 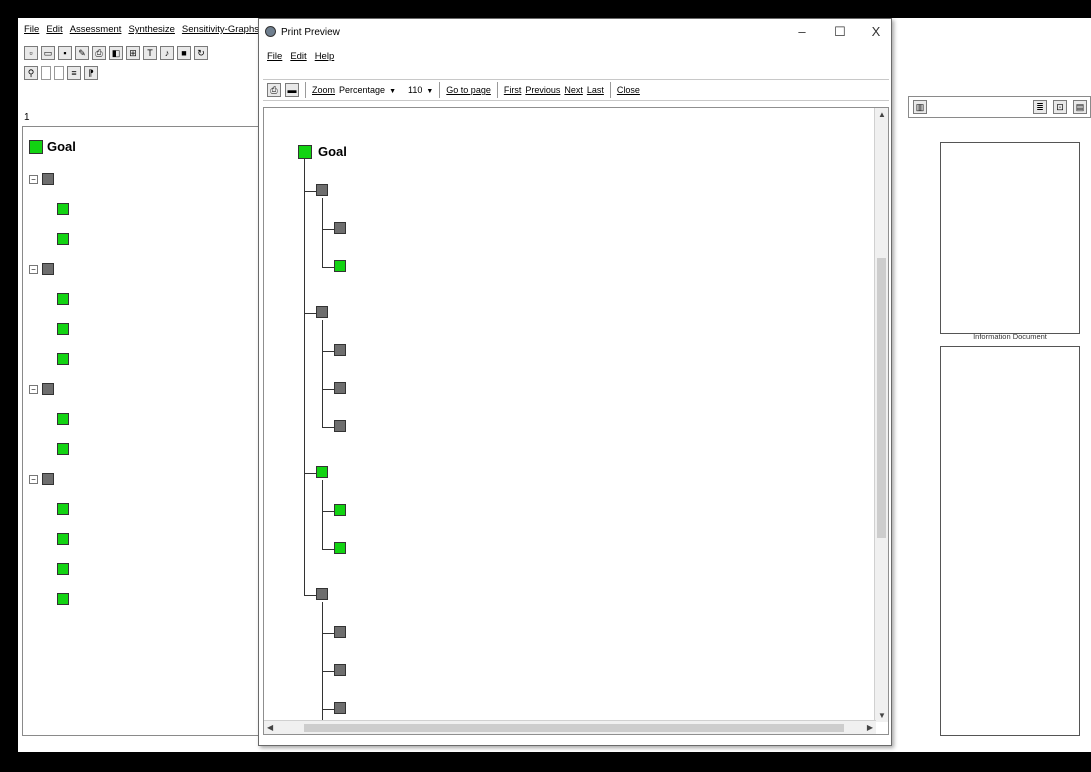 What do you see at coordinates (513, 90) in the screenshot?
I see `first-page-button: First` at bounding box center [513, 90].